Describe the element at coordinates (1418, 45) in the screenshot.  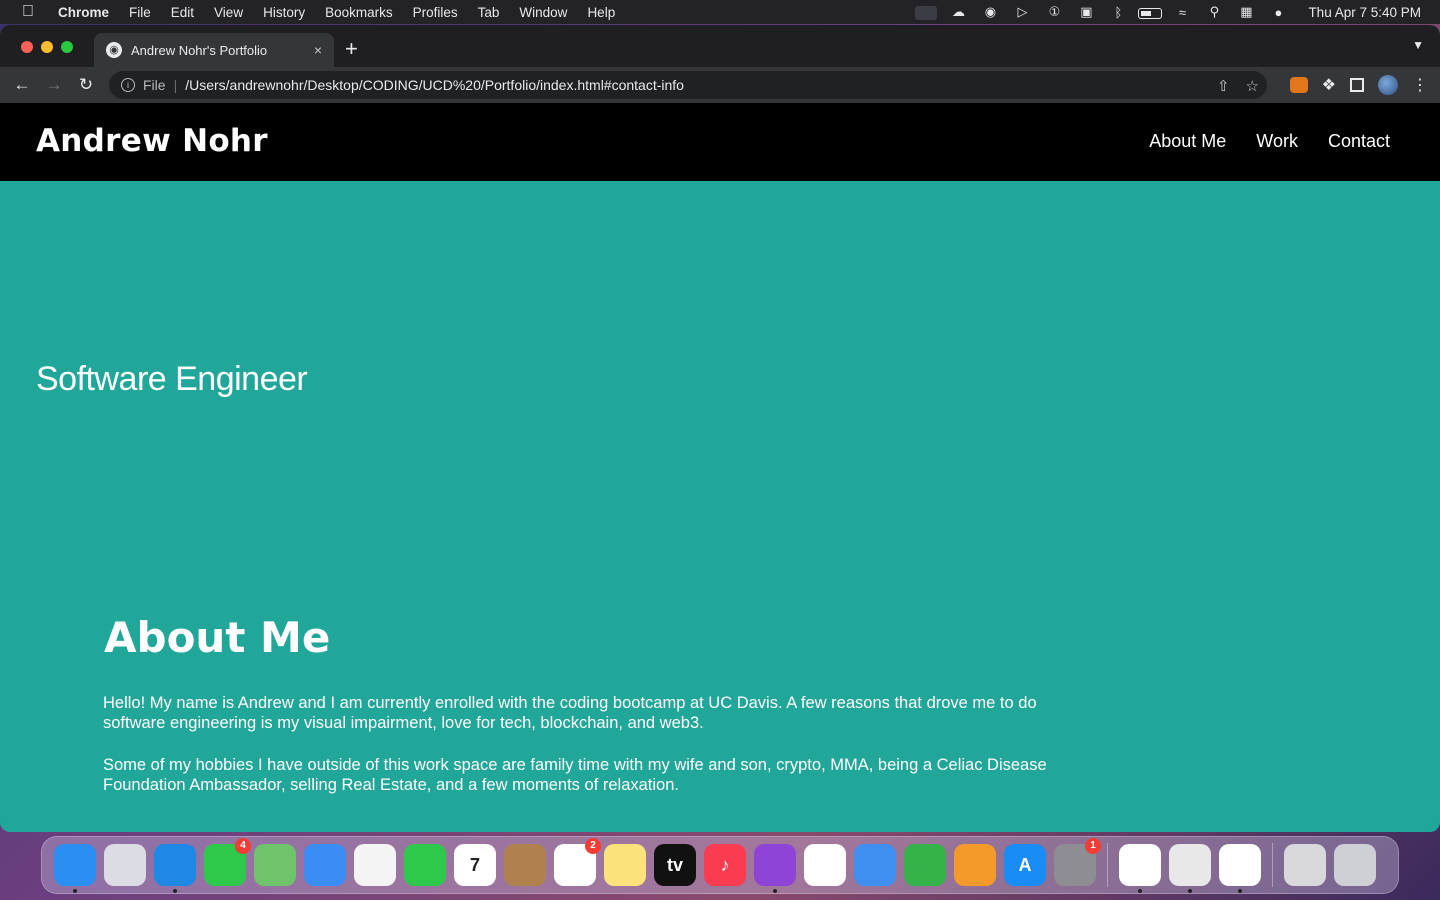
I see `tab-search-chevron-icon: ▼` at that location.